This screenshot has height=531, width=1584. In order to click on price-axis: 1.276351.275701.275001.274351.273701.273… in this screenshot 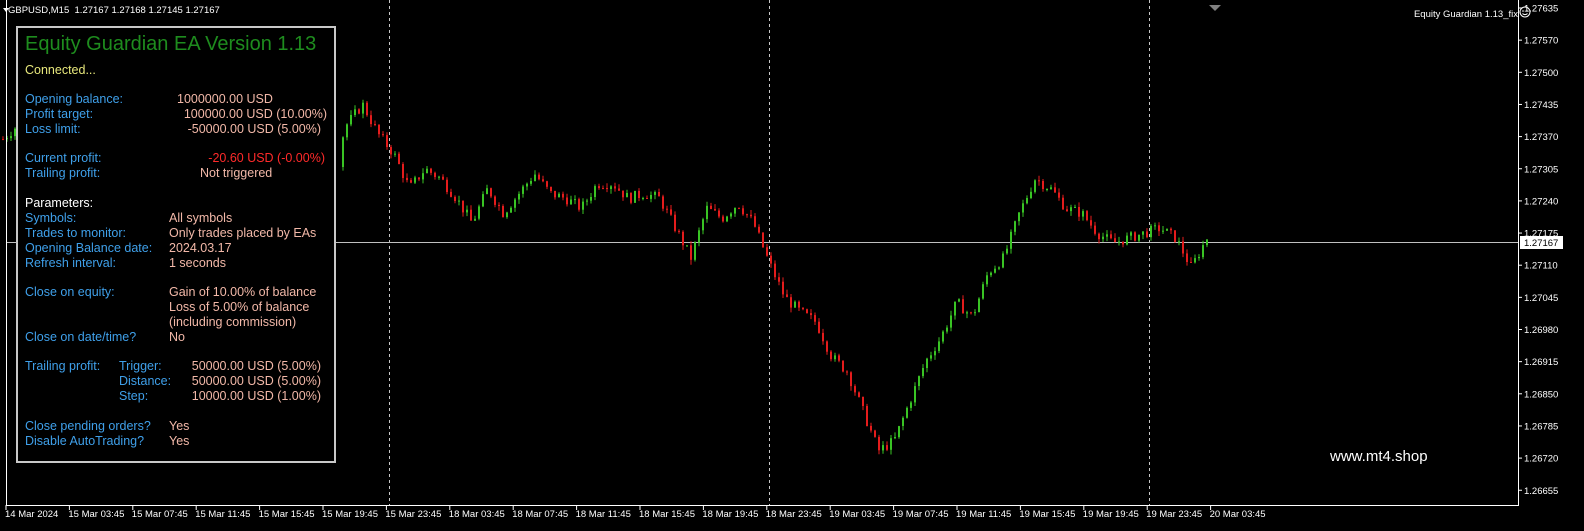, I will do `click(1538, 250)`.